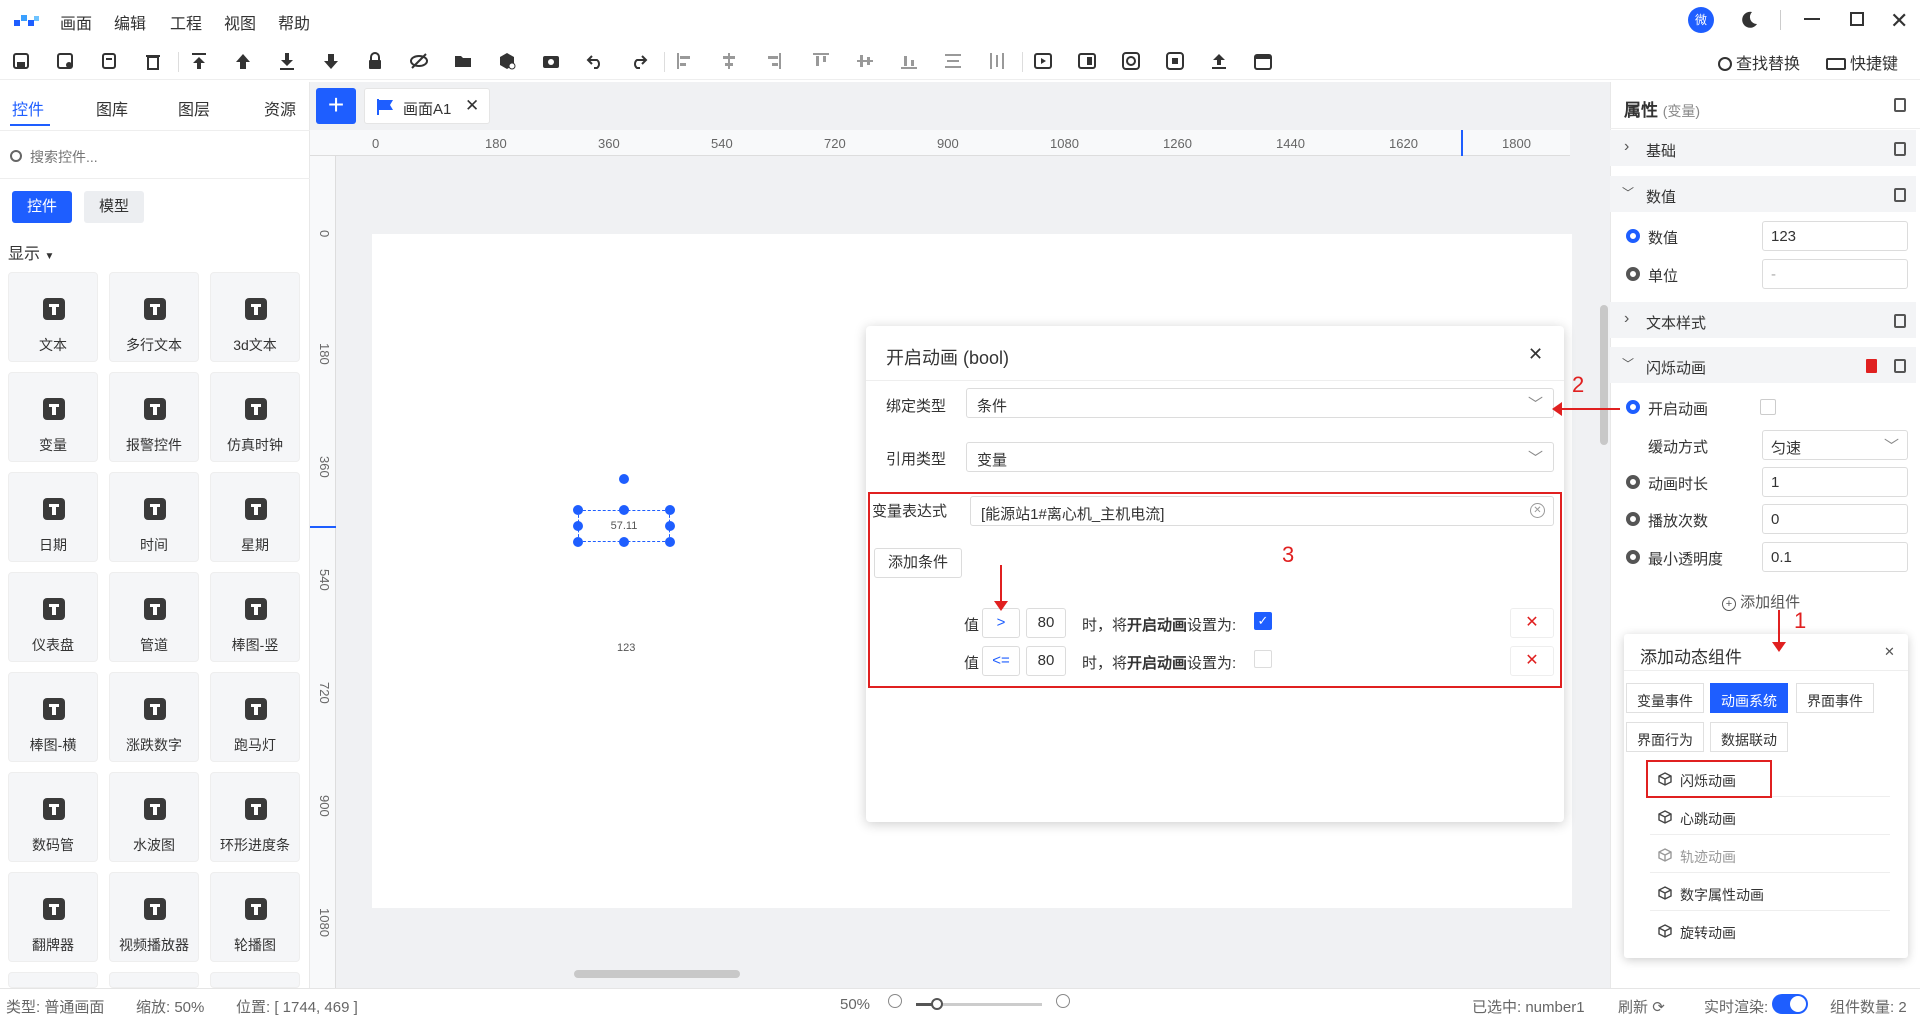 Image resolution: width=1920 pixels, height=1020 pixels. What do you see at coordinates (194, 108) in the screenshot?
I see `tab-layers: 图层` at bounding box center [194, 108].